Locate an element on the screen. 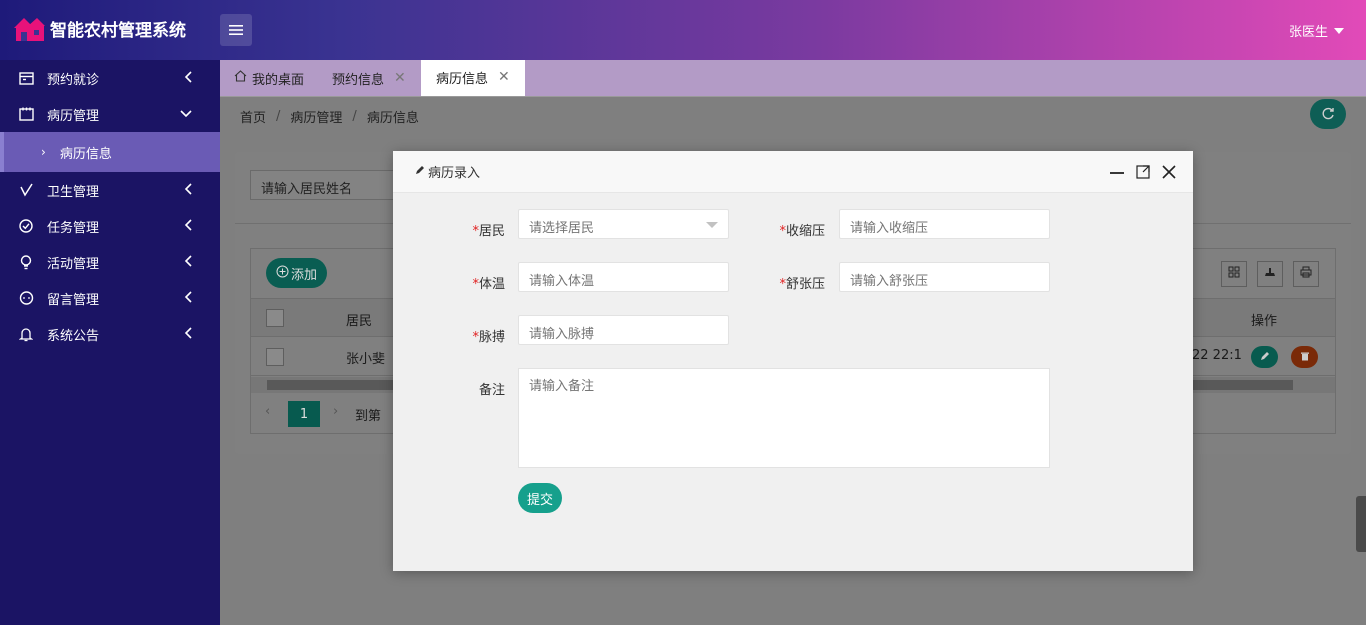 The width and height of the screenshot is (1366, 625). home-icon is located at coordinates (240, 78).